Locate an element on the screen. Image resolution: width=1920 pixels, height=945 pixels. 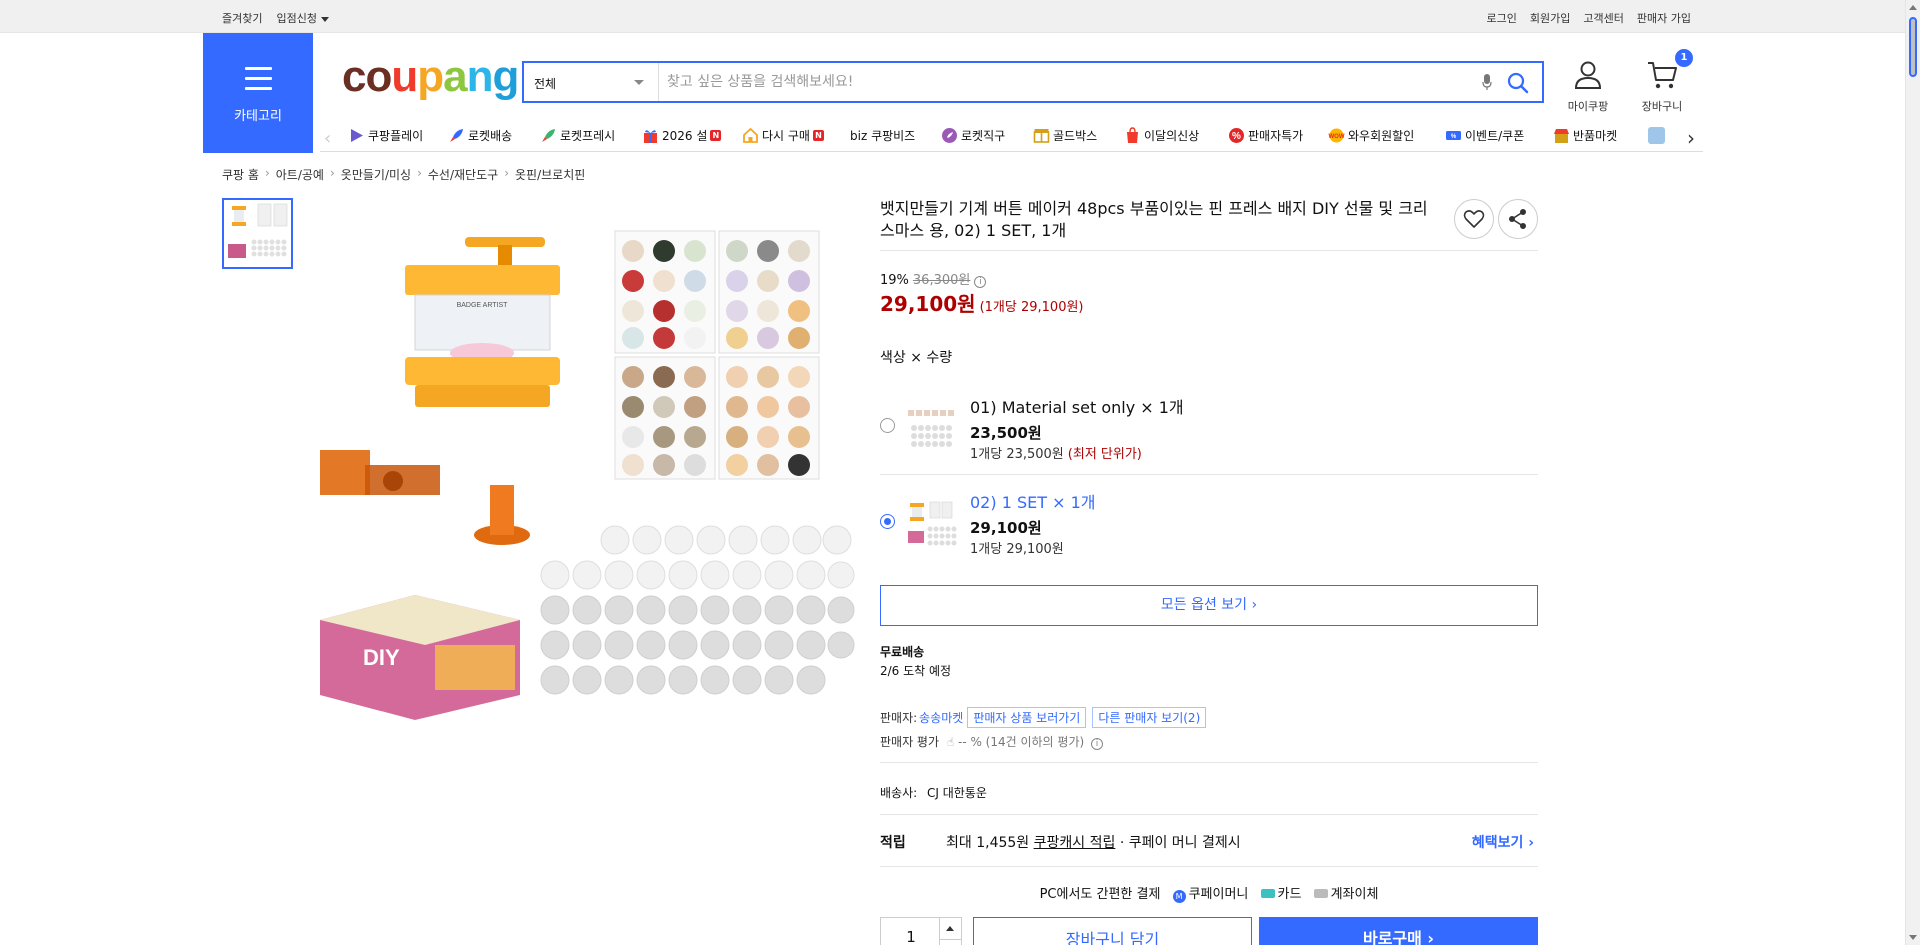
nav-item-label: biz 쿠팡비즈 is located at coordinates (883, 136).